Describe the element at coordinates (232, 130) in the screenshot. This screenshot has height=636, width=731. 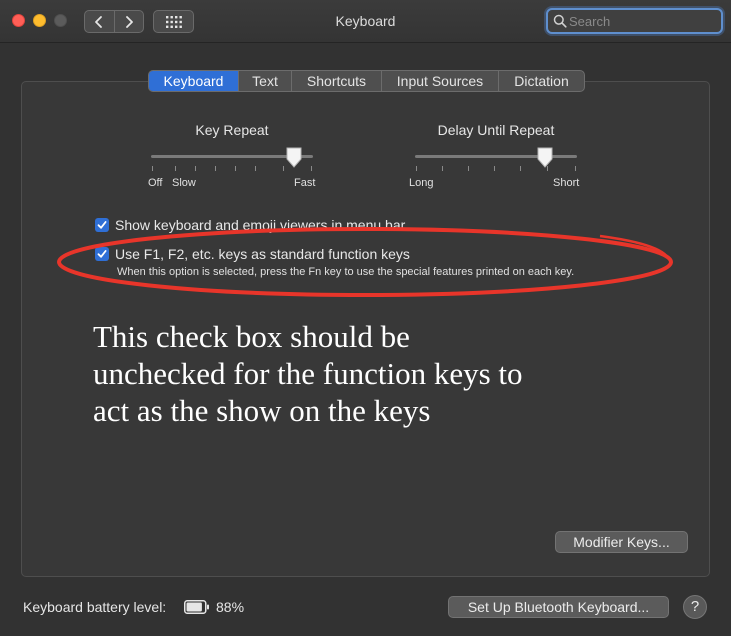
I see `key-repeat-title: Key Repeat` at that location.